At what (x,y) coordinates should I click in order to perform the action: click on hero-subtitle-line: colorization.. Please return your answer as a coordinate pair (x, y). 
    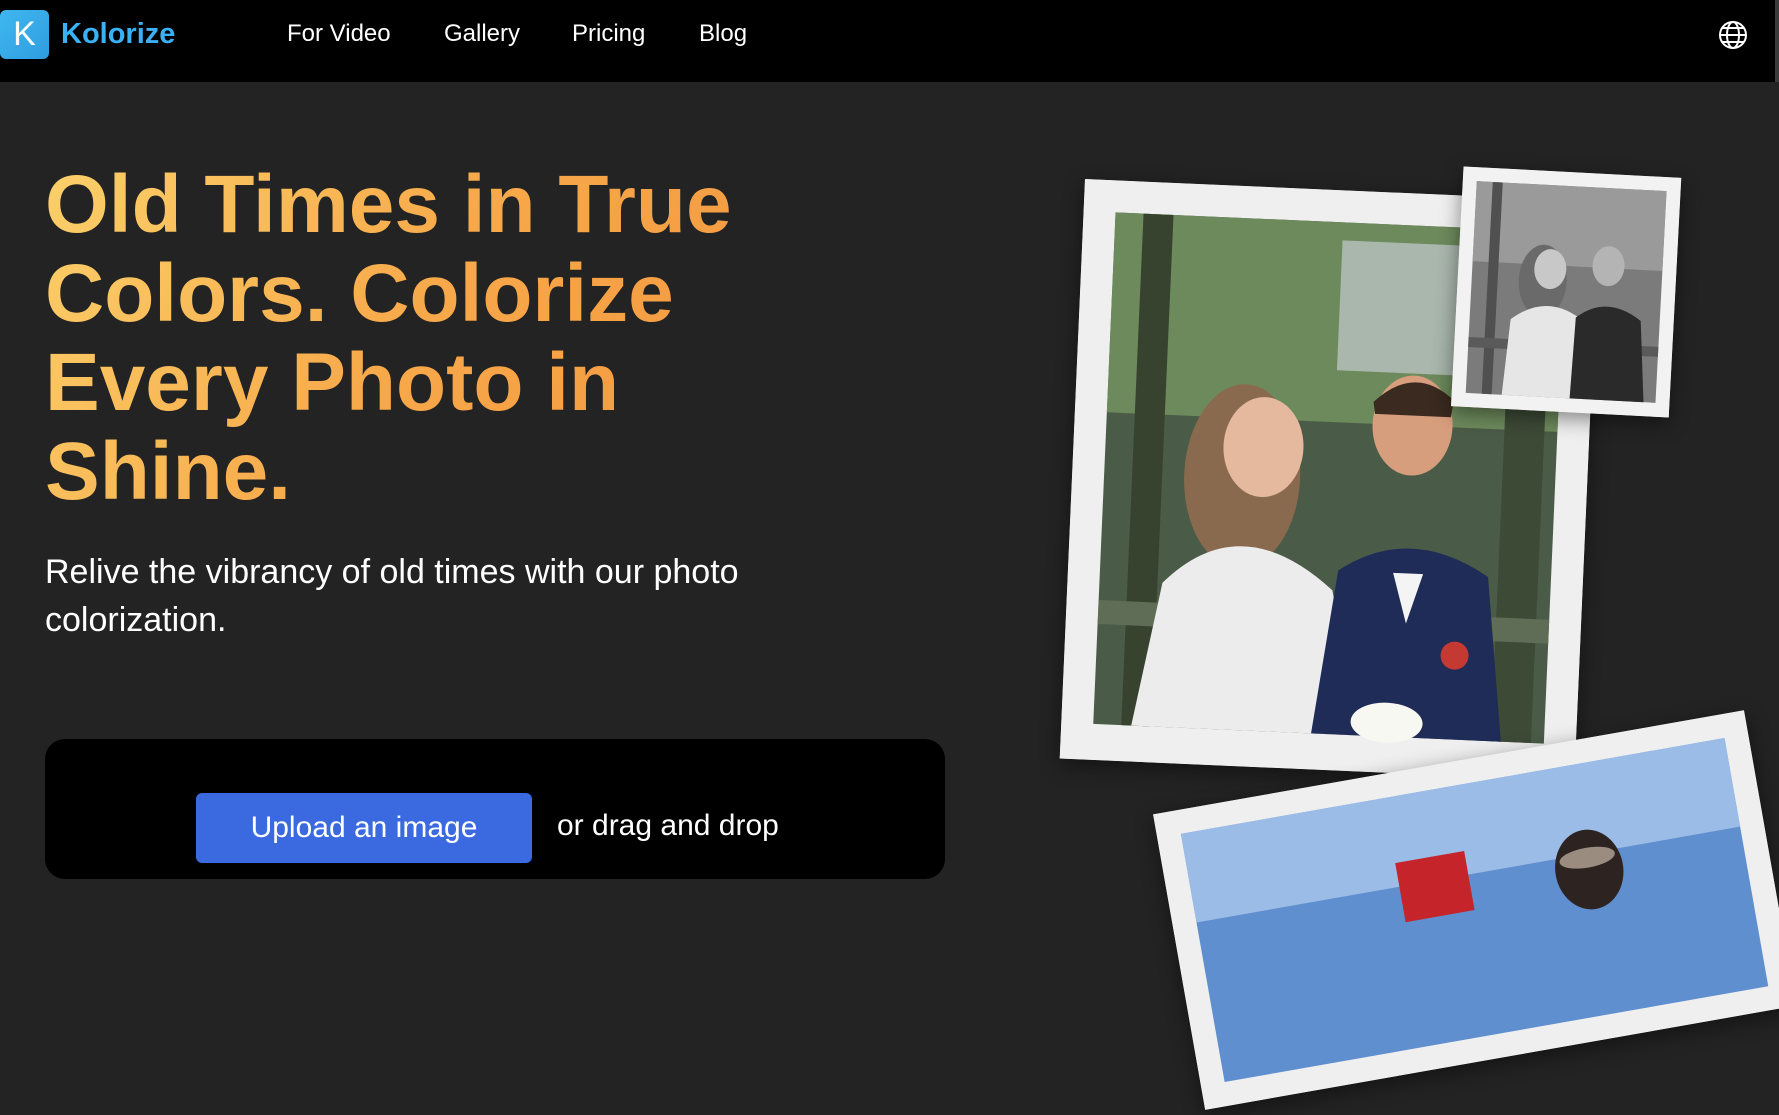
    Looking at the image, I should click on (136, 620).